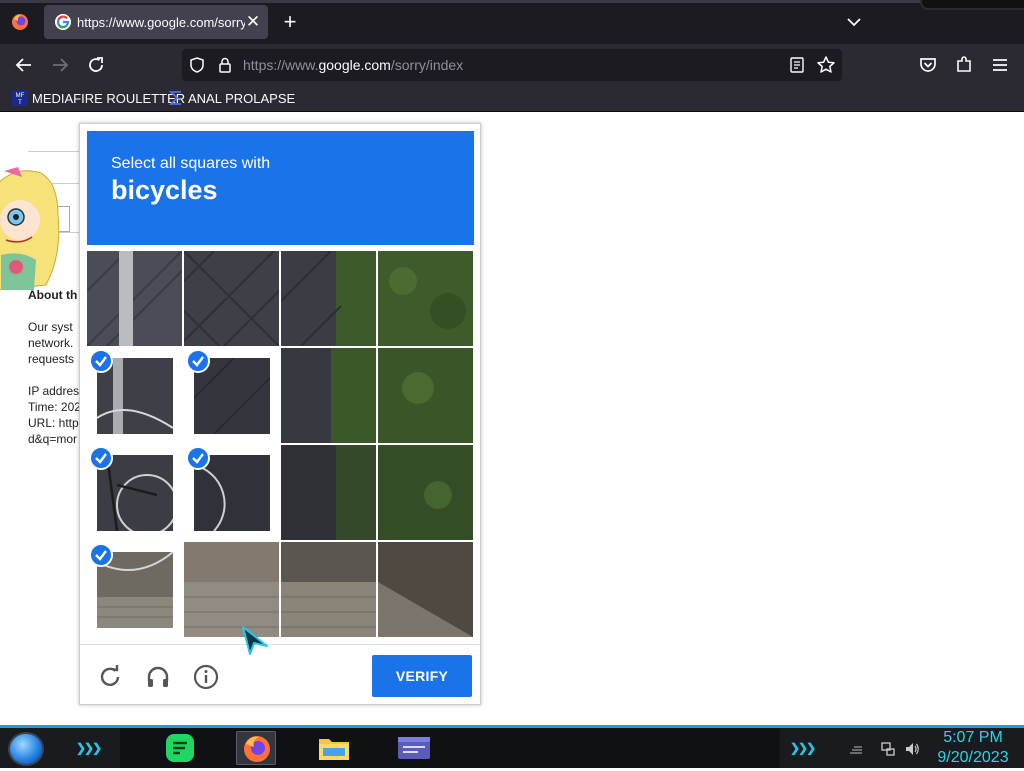  What do you see at coordinates (334, 748) in the screenshot?
I see `file-explorer-icon` at bounding box center [334, 748].